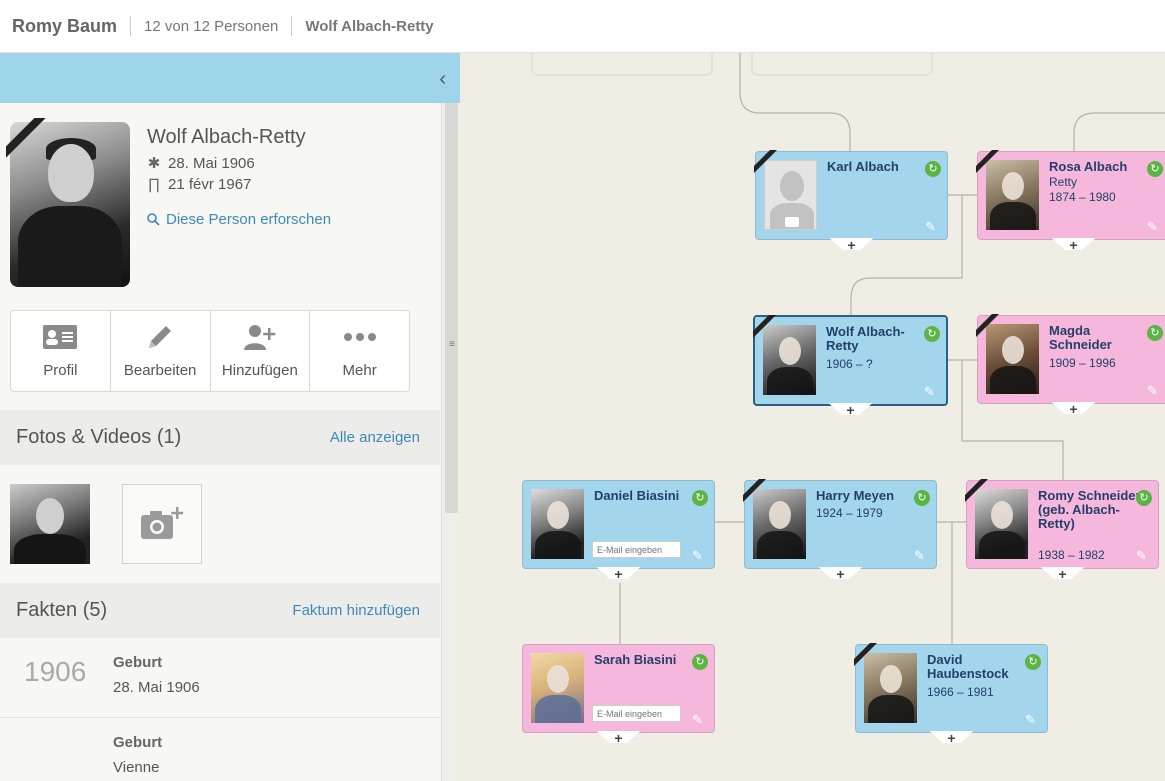 This screenshot has width=1165, height=781. I want to click on edit-label: Bearbeiten, so click(160, 370).